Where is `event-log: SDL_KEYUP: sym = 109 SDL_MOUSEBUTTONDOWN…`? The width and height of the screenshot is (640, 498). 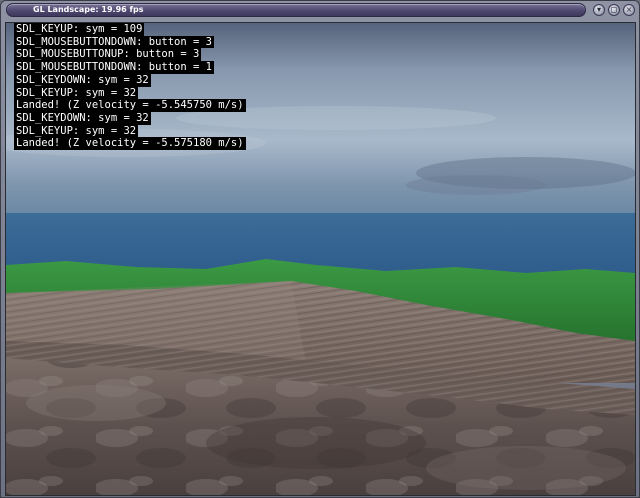
event-log: SDL_KEYUP: sym = 109 SDL_MOUSEBUTTONDOWN… is located at coordinates (194, 87).